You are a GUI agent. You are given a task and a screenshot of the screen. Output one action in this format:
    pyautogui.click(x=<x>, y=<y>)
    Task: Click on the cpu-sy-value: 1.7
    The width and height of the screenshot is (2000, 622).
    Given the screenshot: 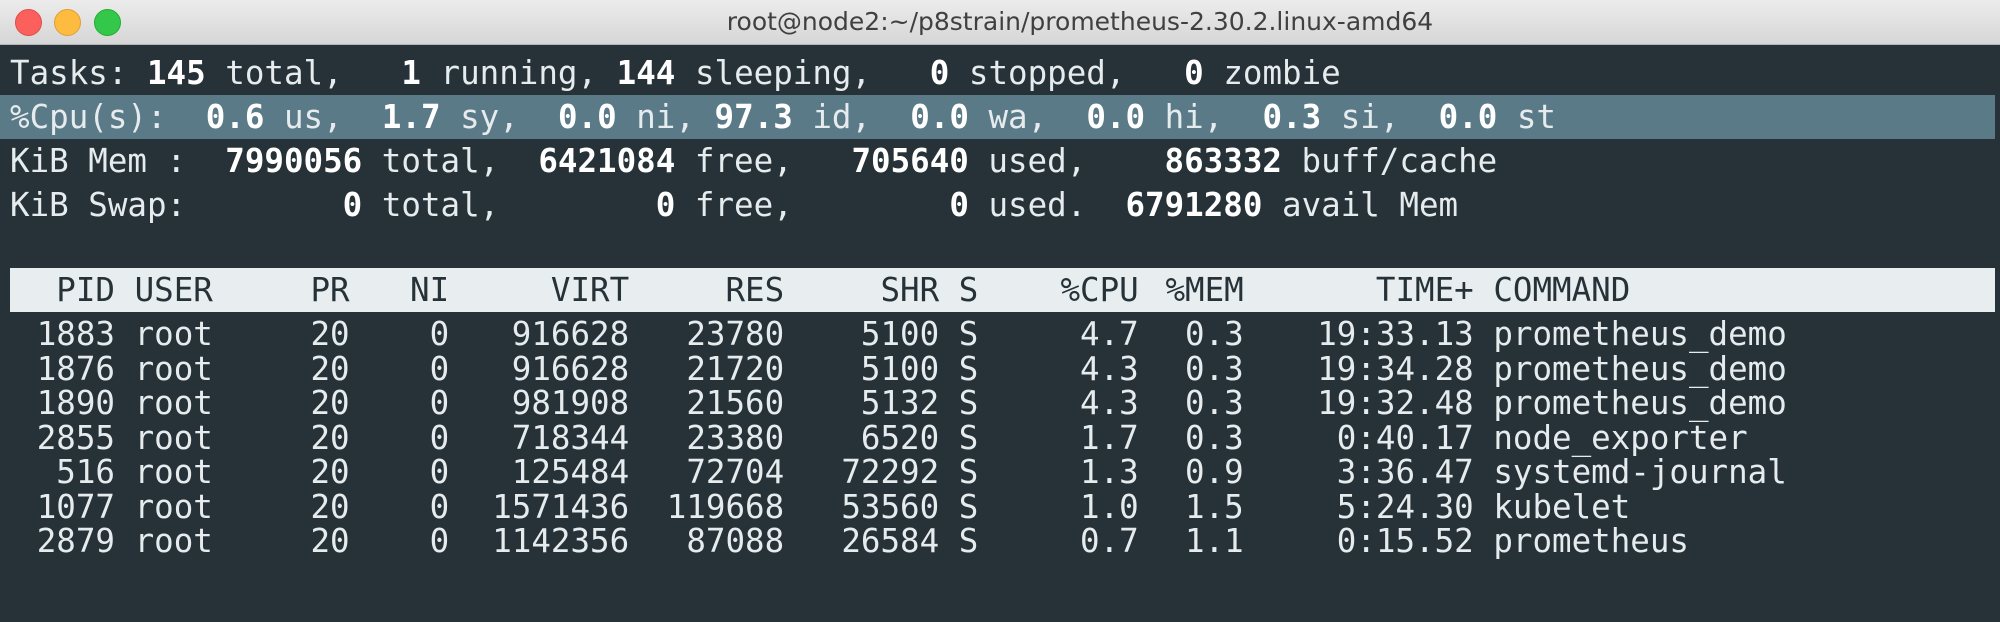 What is the action you would take?
    pyautogui.click(x=411, y=117)
    